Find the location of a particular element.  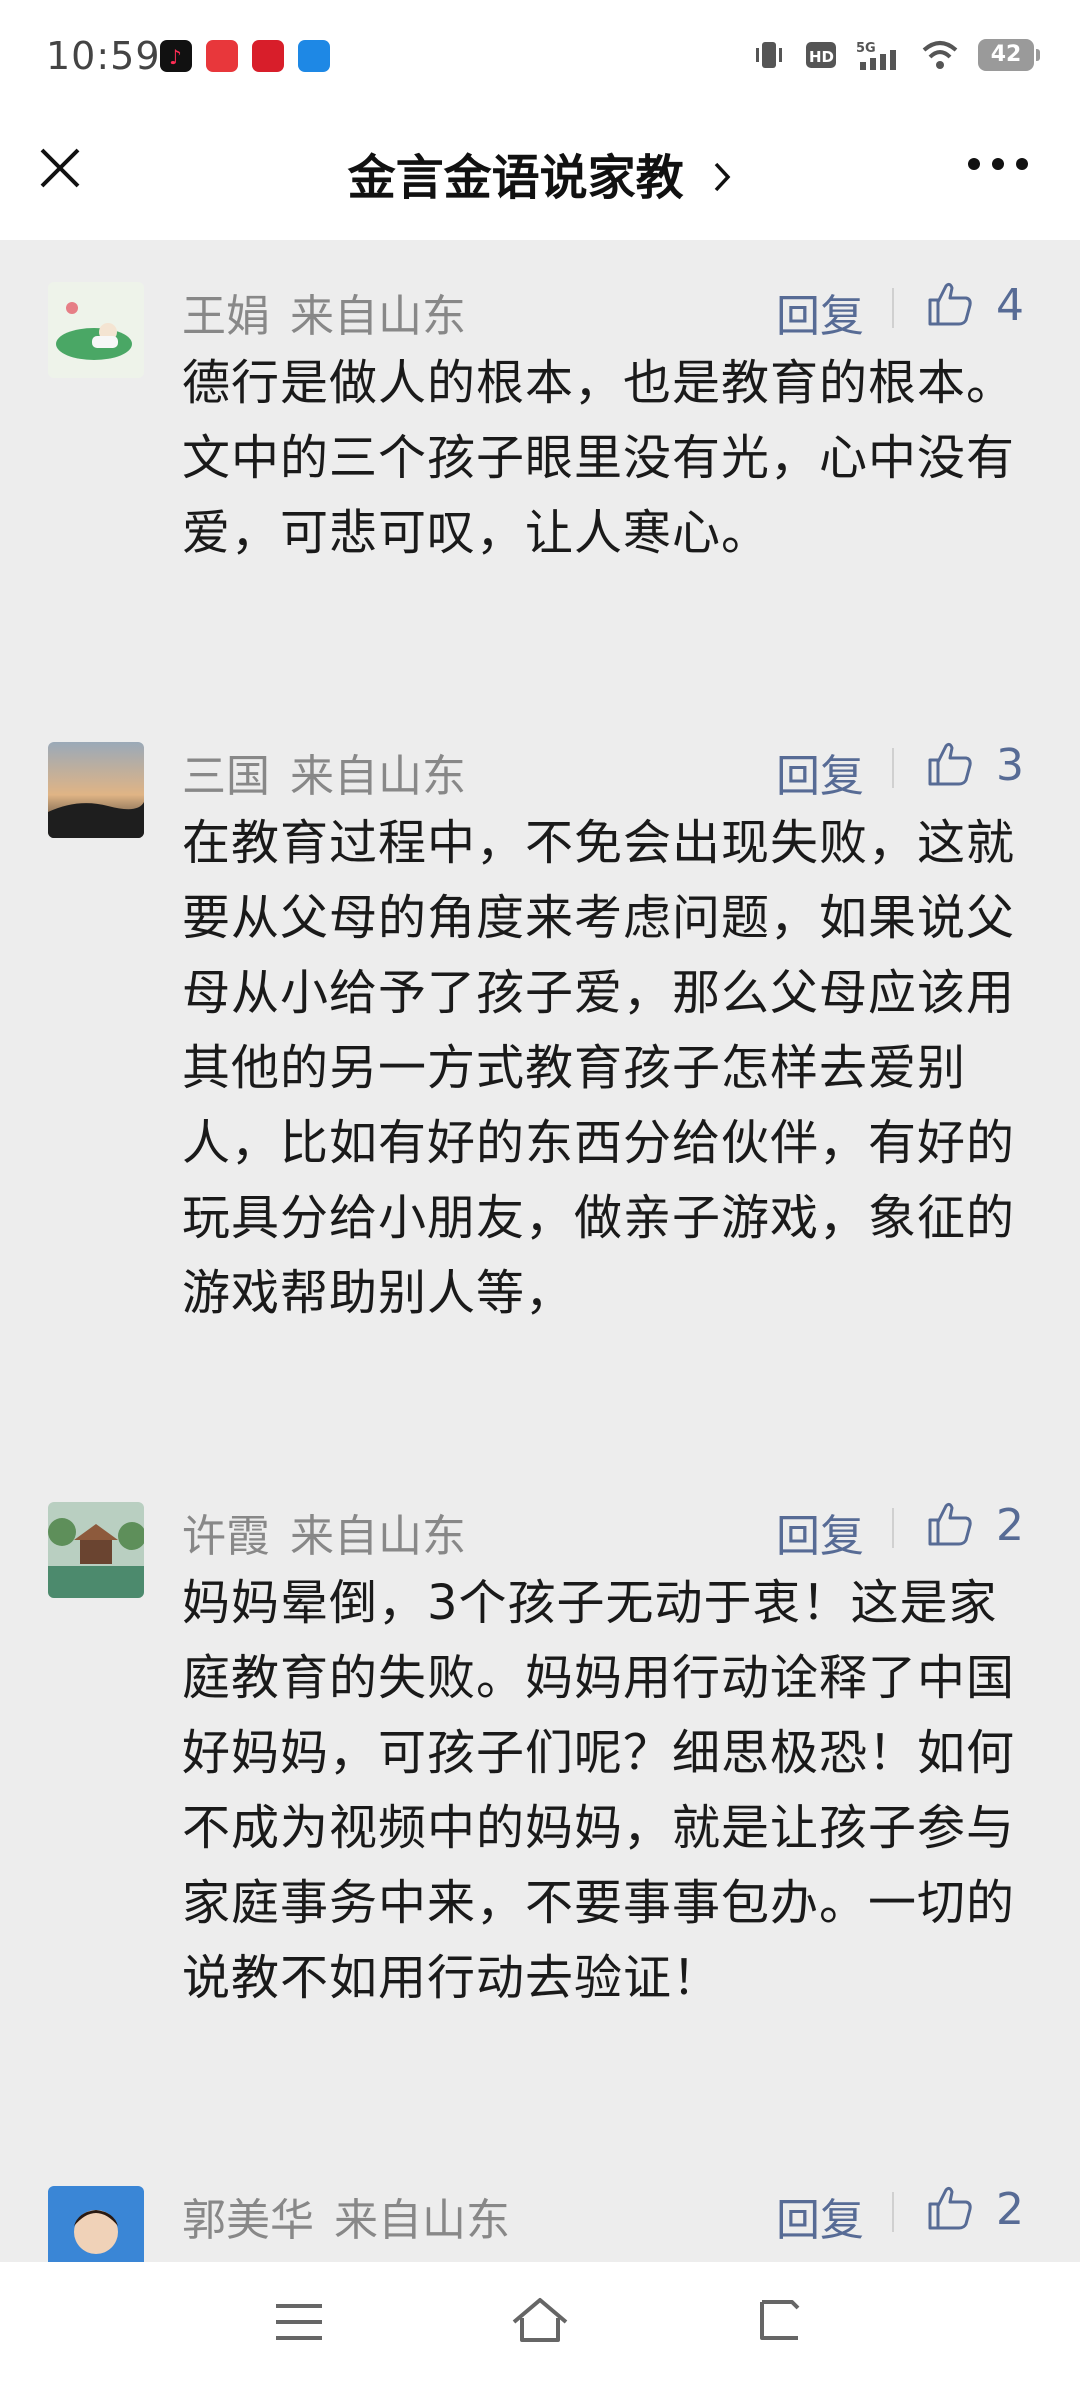

svg-text: HD is located at coordinates (821, 57).